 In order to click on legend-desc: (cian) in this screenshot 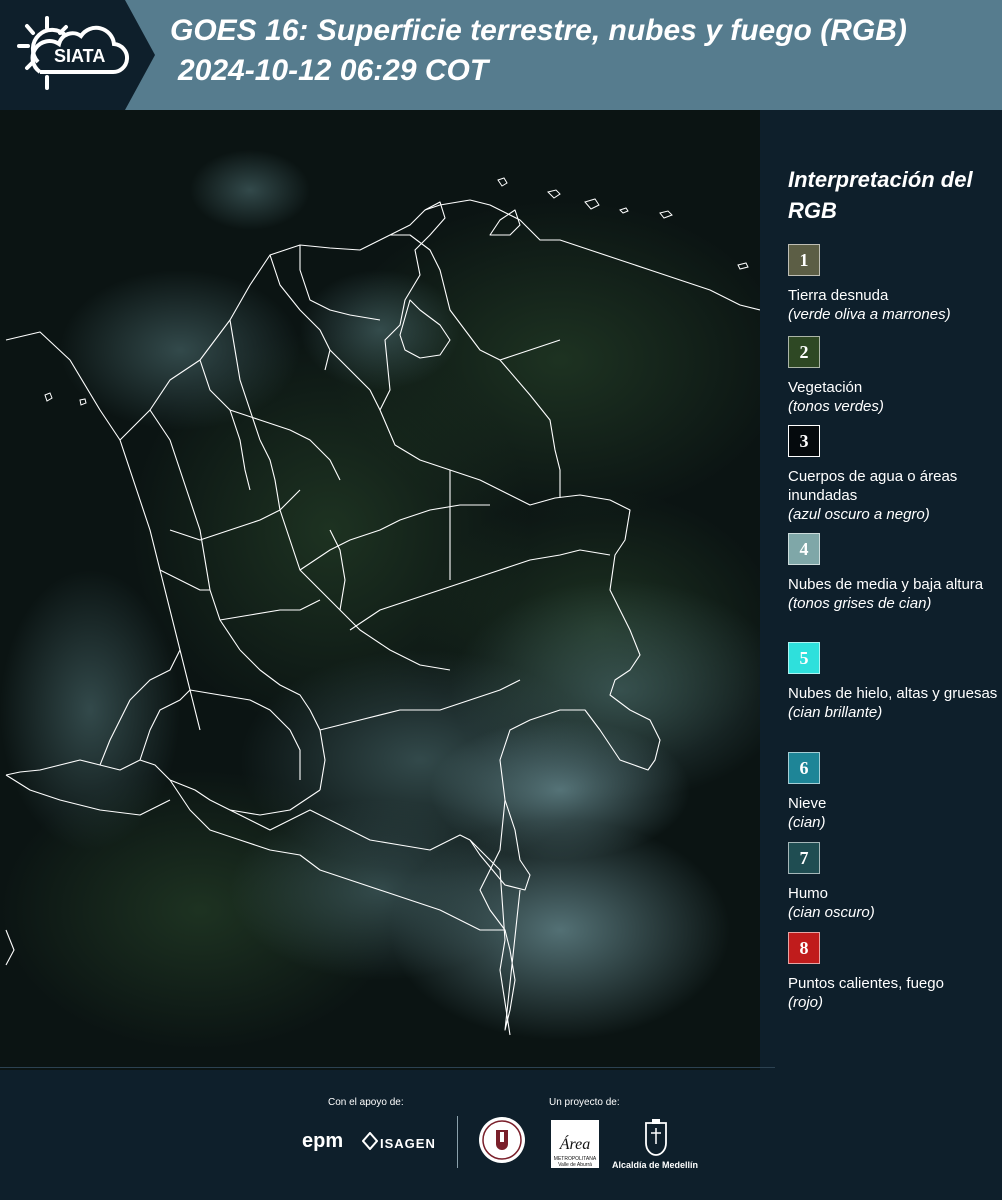, I will do `click(807, 822)`.